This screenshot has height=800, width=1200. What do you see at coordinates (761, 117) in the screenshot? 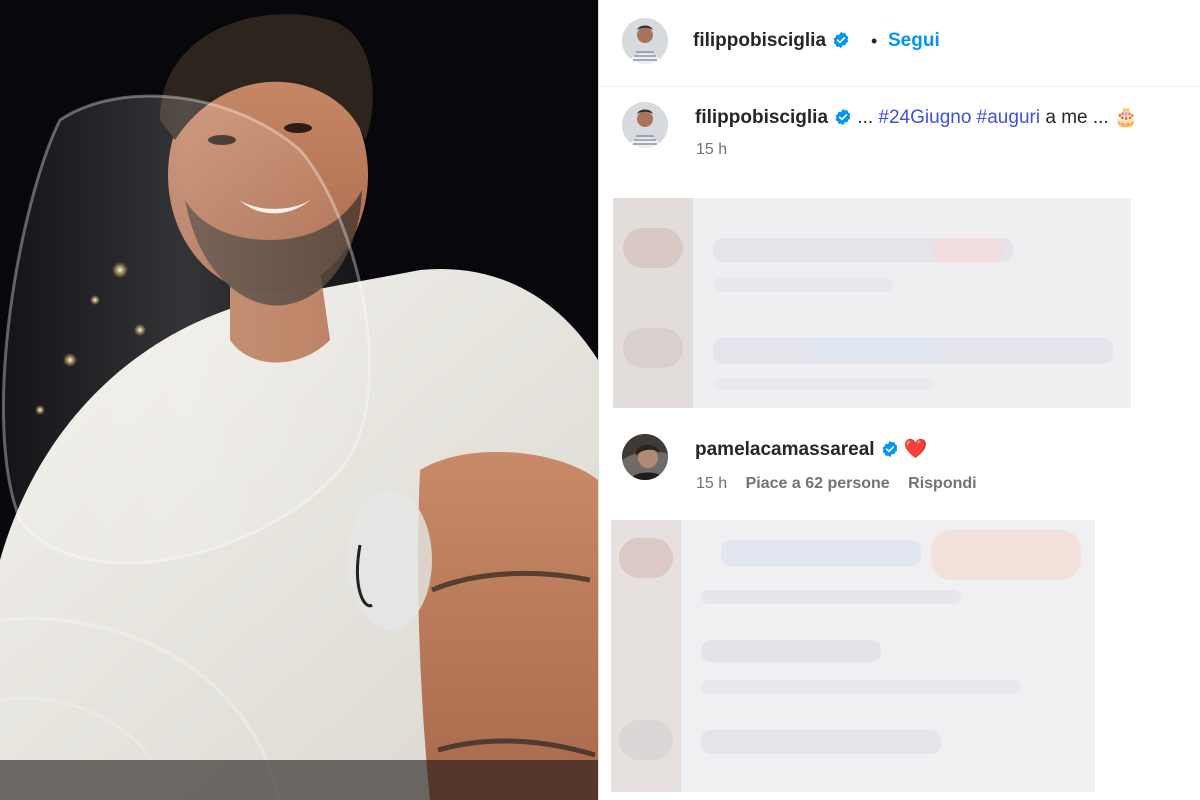
I see `caption-username: filippobisciglia` at bounding box center [761, 117].